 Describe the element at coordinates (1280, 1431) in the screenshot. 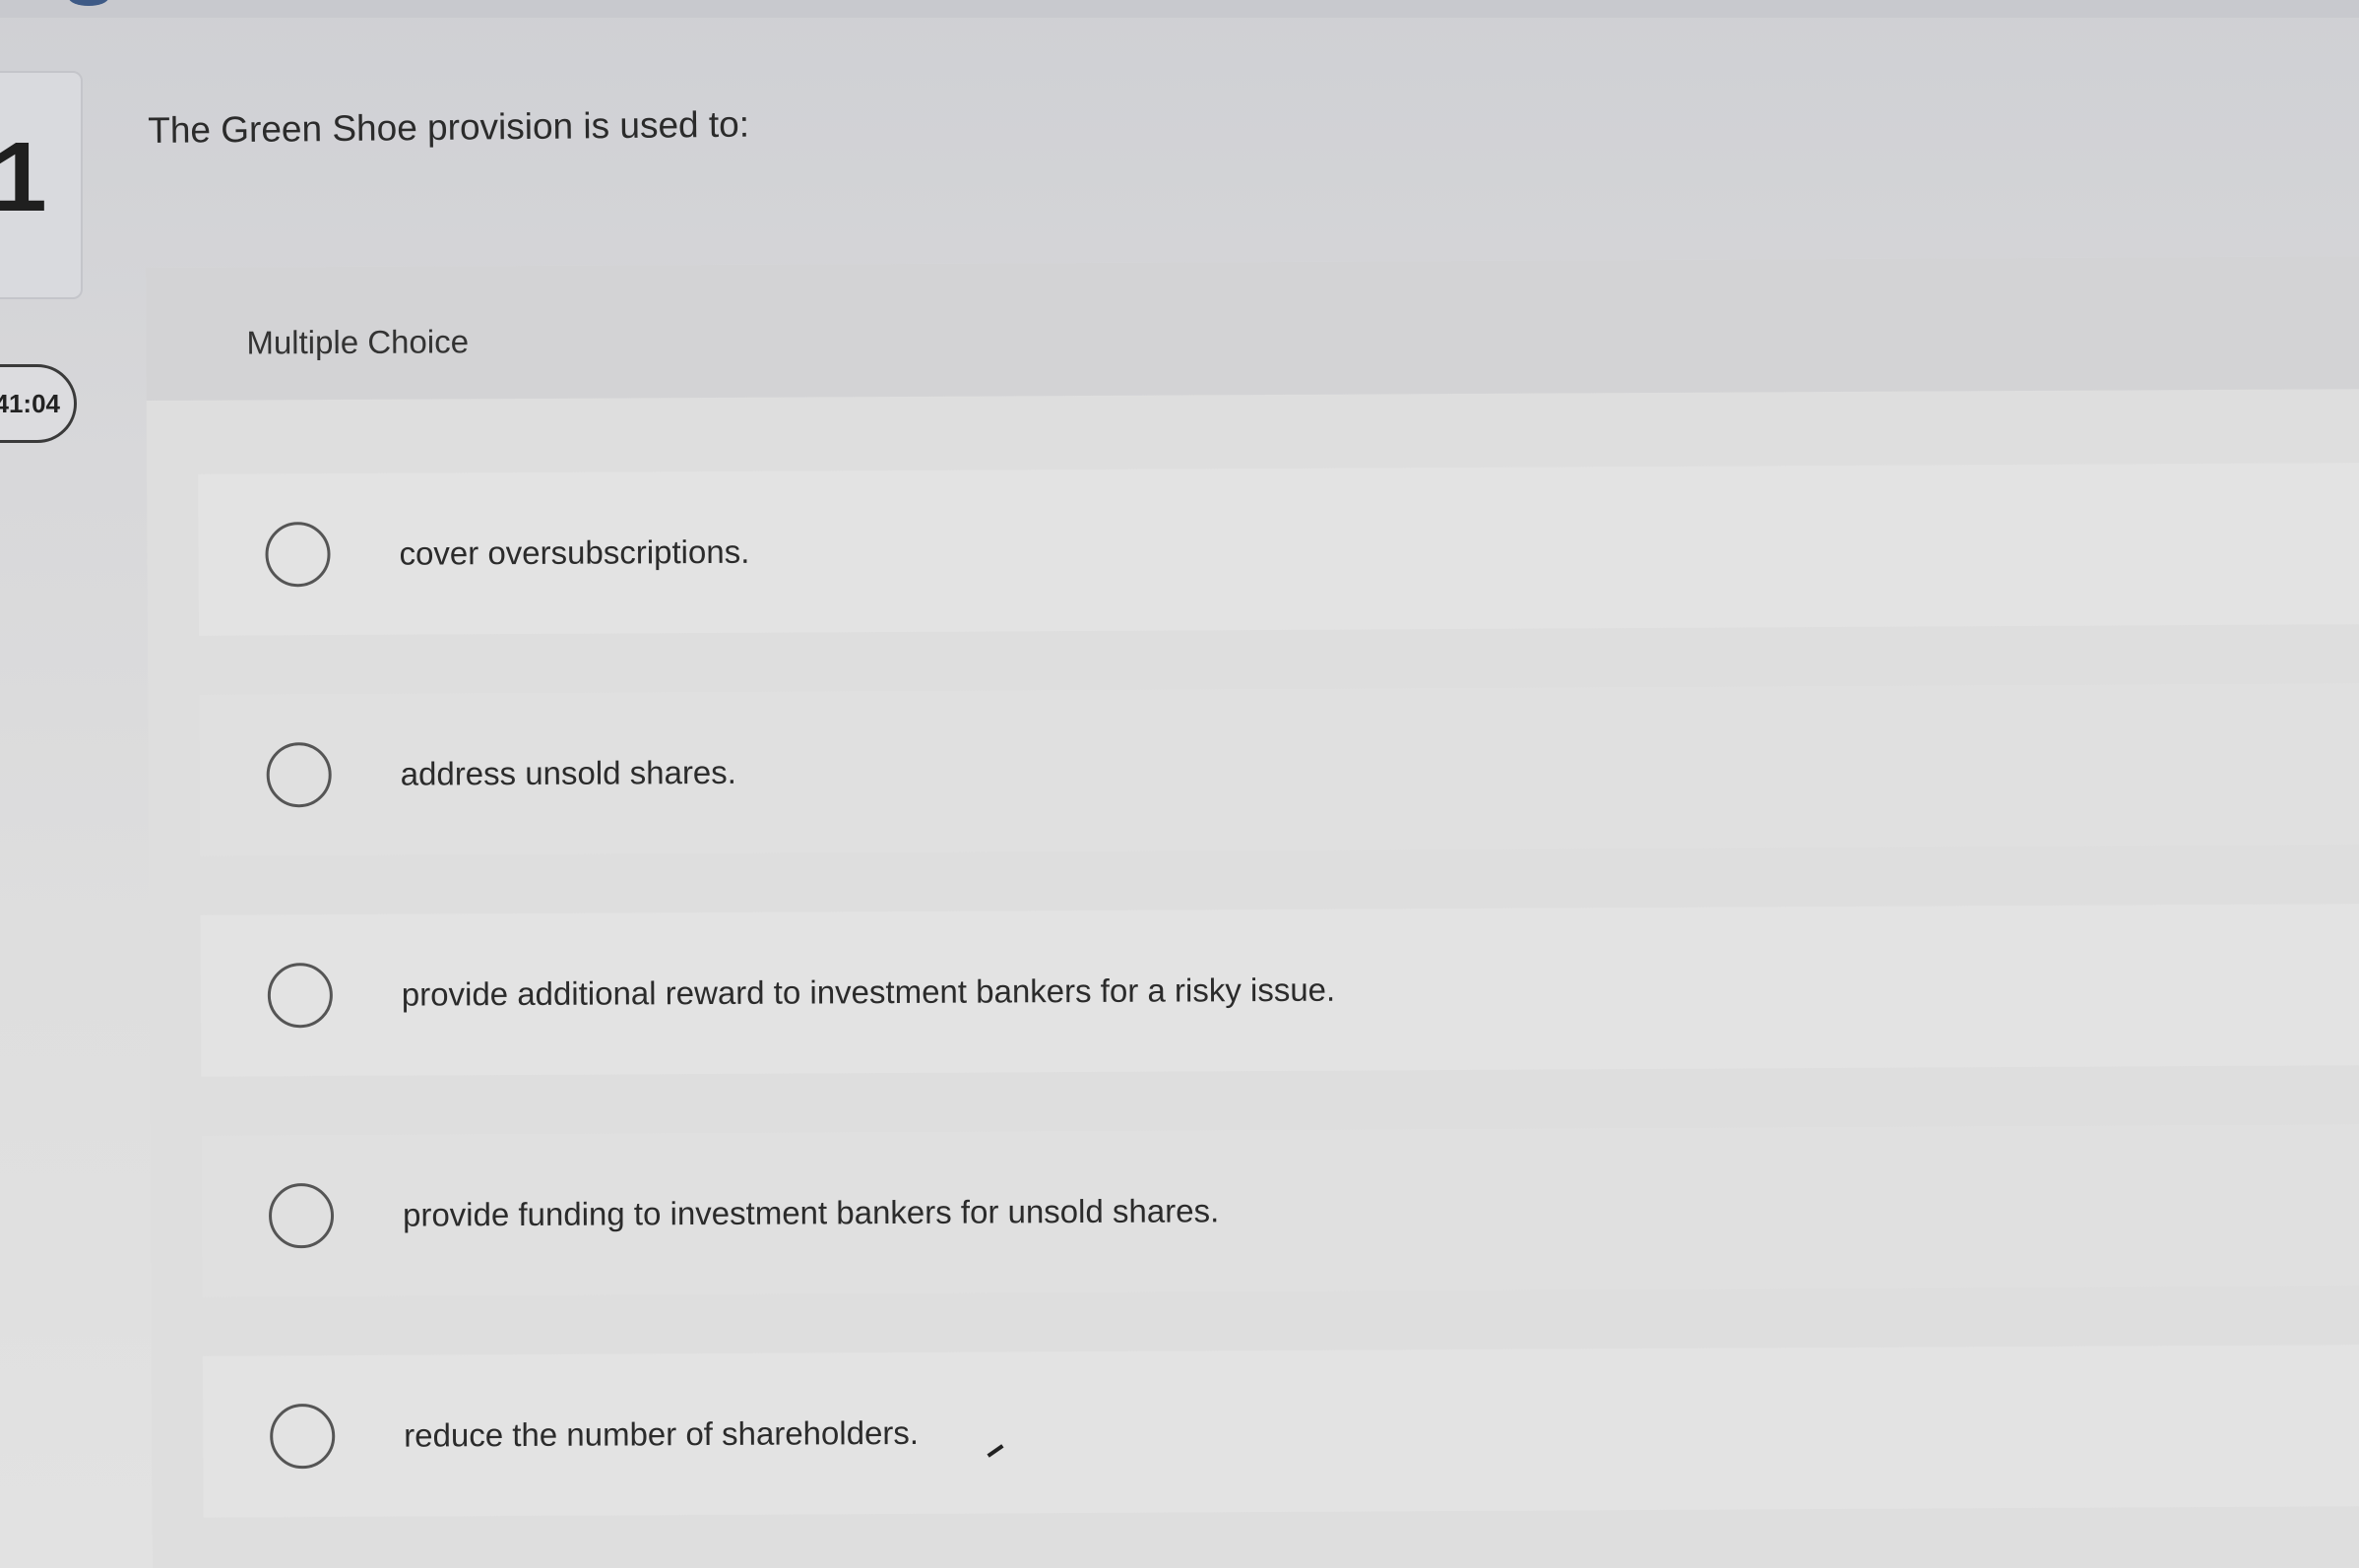

I see `option-e: reduce the number of shareholders.` at that location.